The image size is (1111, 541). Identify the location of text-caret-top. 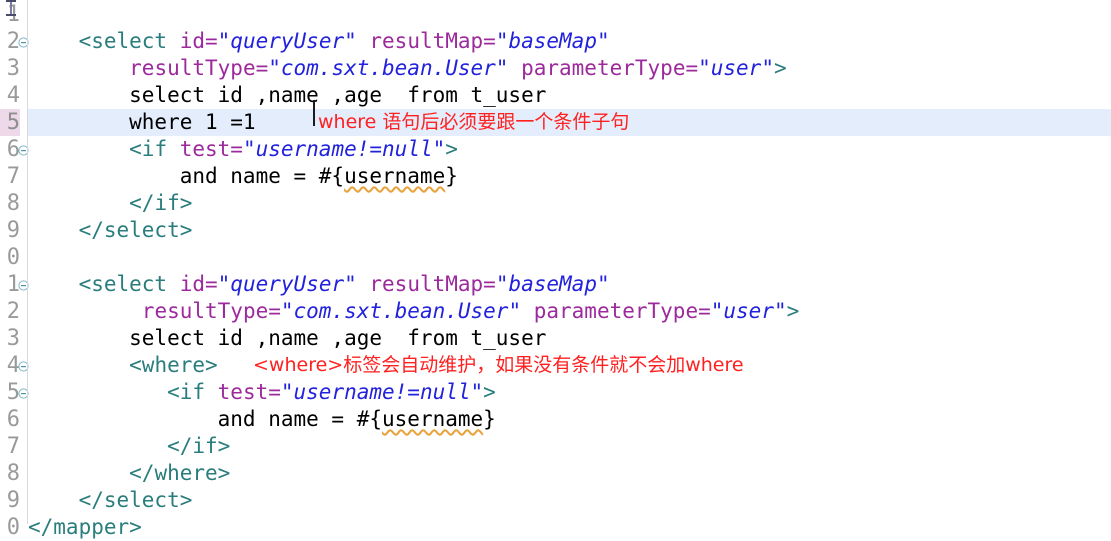
(11, 11).